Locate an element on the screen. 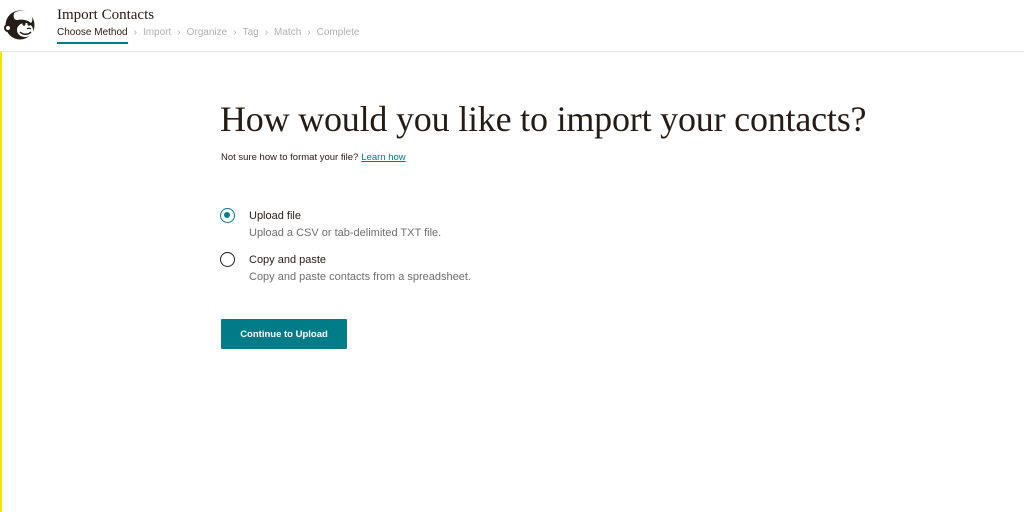  window-left-edge is located at coordinates (1, 256).